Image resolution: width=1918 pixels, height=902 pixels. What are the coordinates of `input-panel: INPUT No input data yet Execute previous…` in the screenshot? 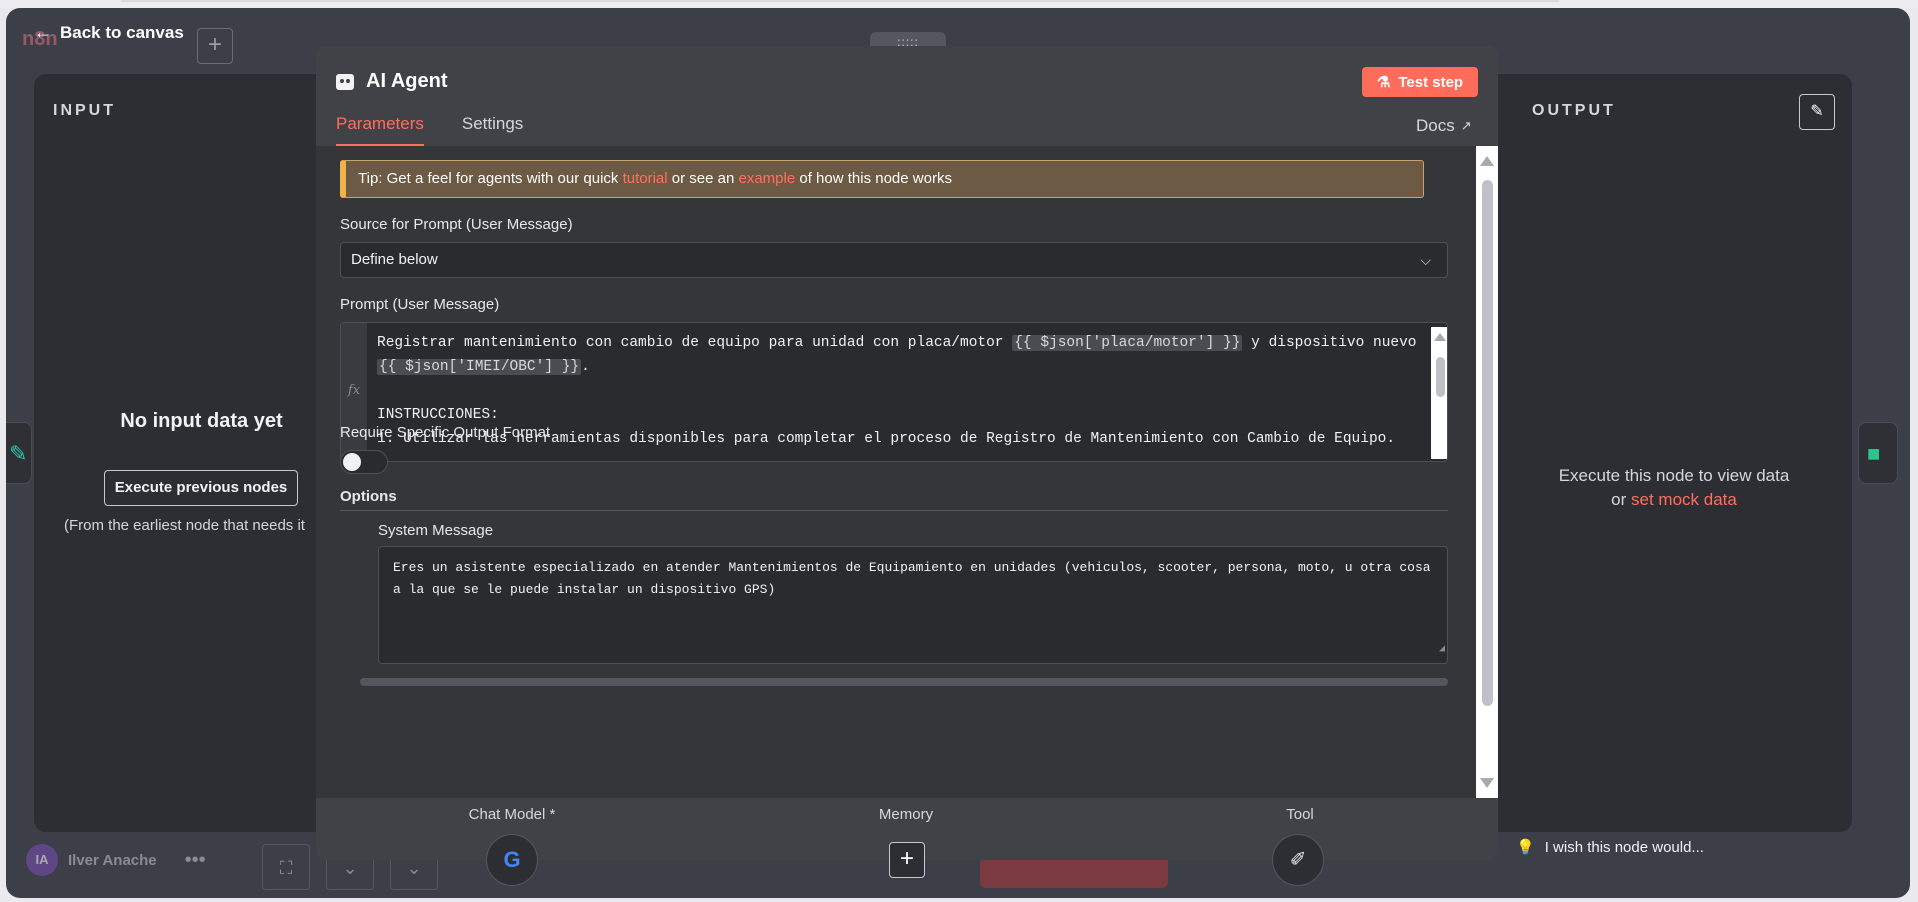 It's located at (179, 453).